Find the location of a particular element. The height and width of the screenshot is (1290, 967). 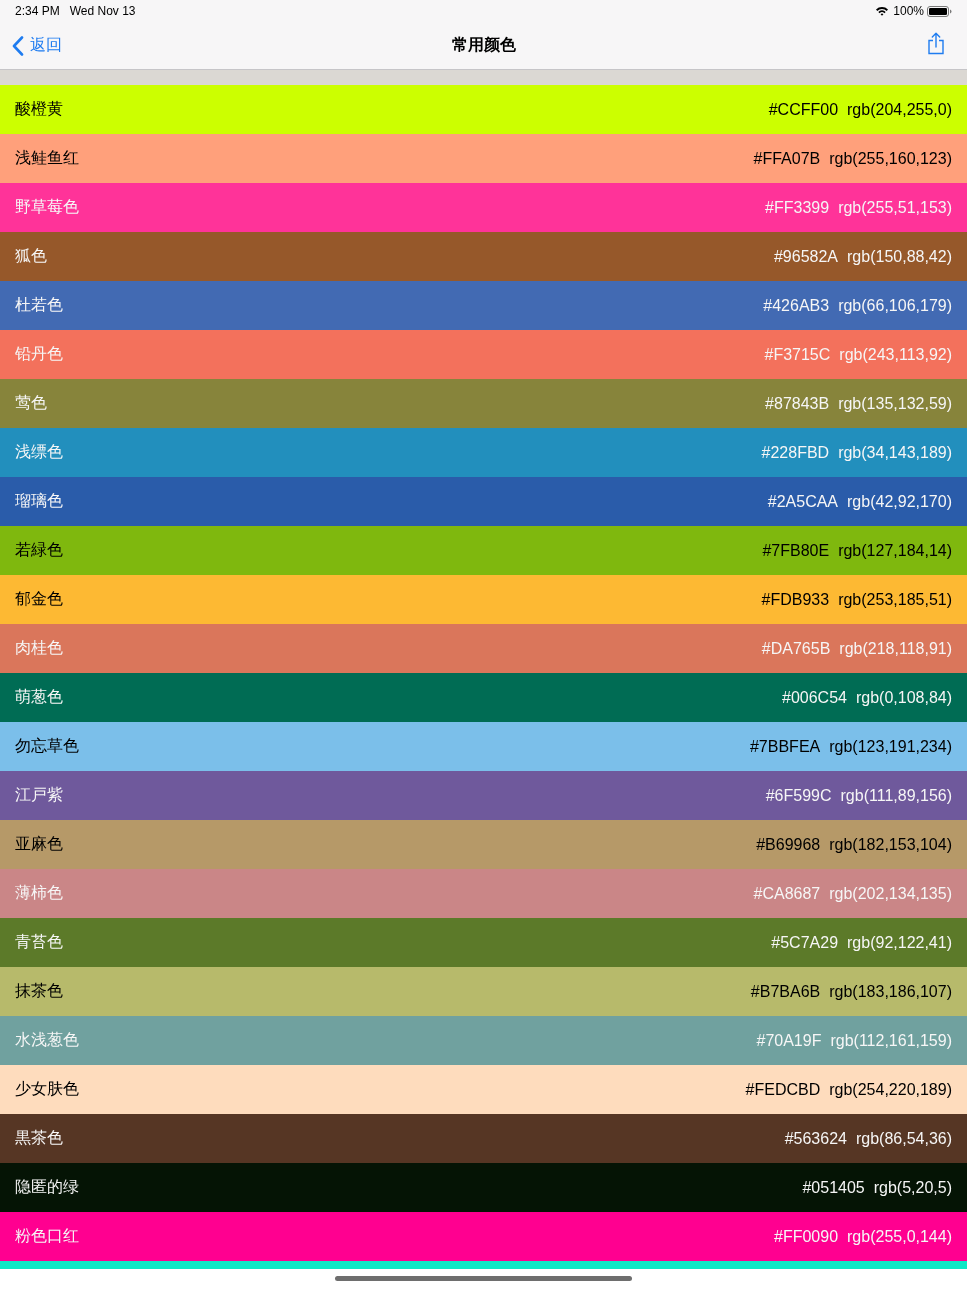

rgb-value: rgb(255,0,144) is located at coordinates (899, 1236).